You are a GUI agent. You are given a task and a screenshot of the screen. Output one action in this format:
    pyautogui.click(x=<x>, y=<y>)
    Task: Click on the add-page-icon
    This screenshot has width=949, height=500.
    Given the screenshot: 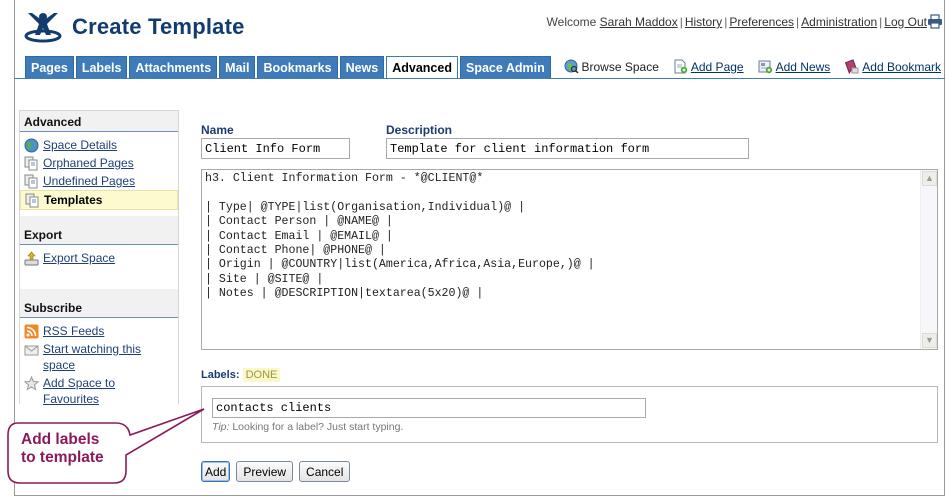 What is the action you would take?
    pyautogui.click(x=681, y=66)
    